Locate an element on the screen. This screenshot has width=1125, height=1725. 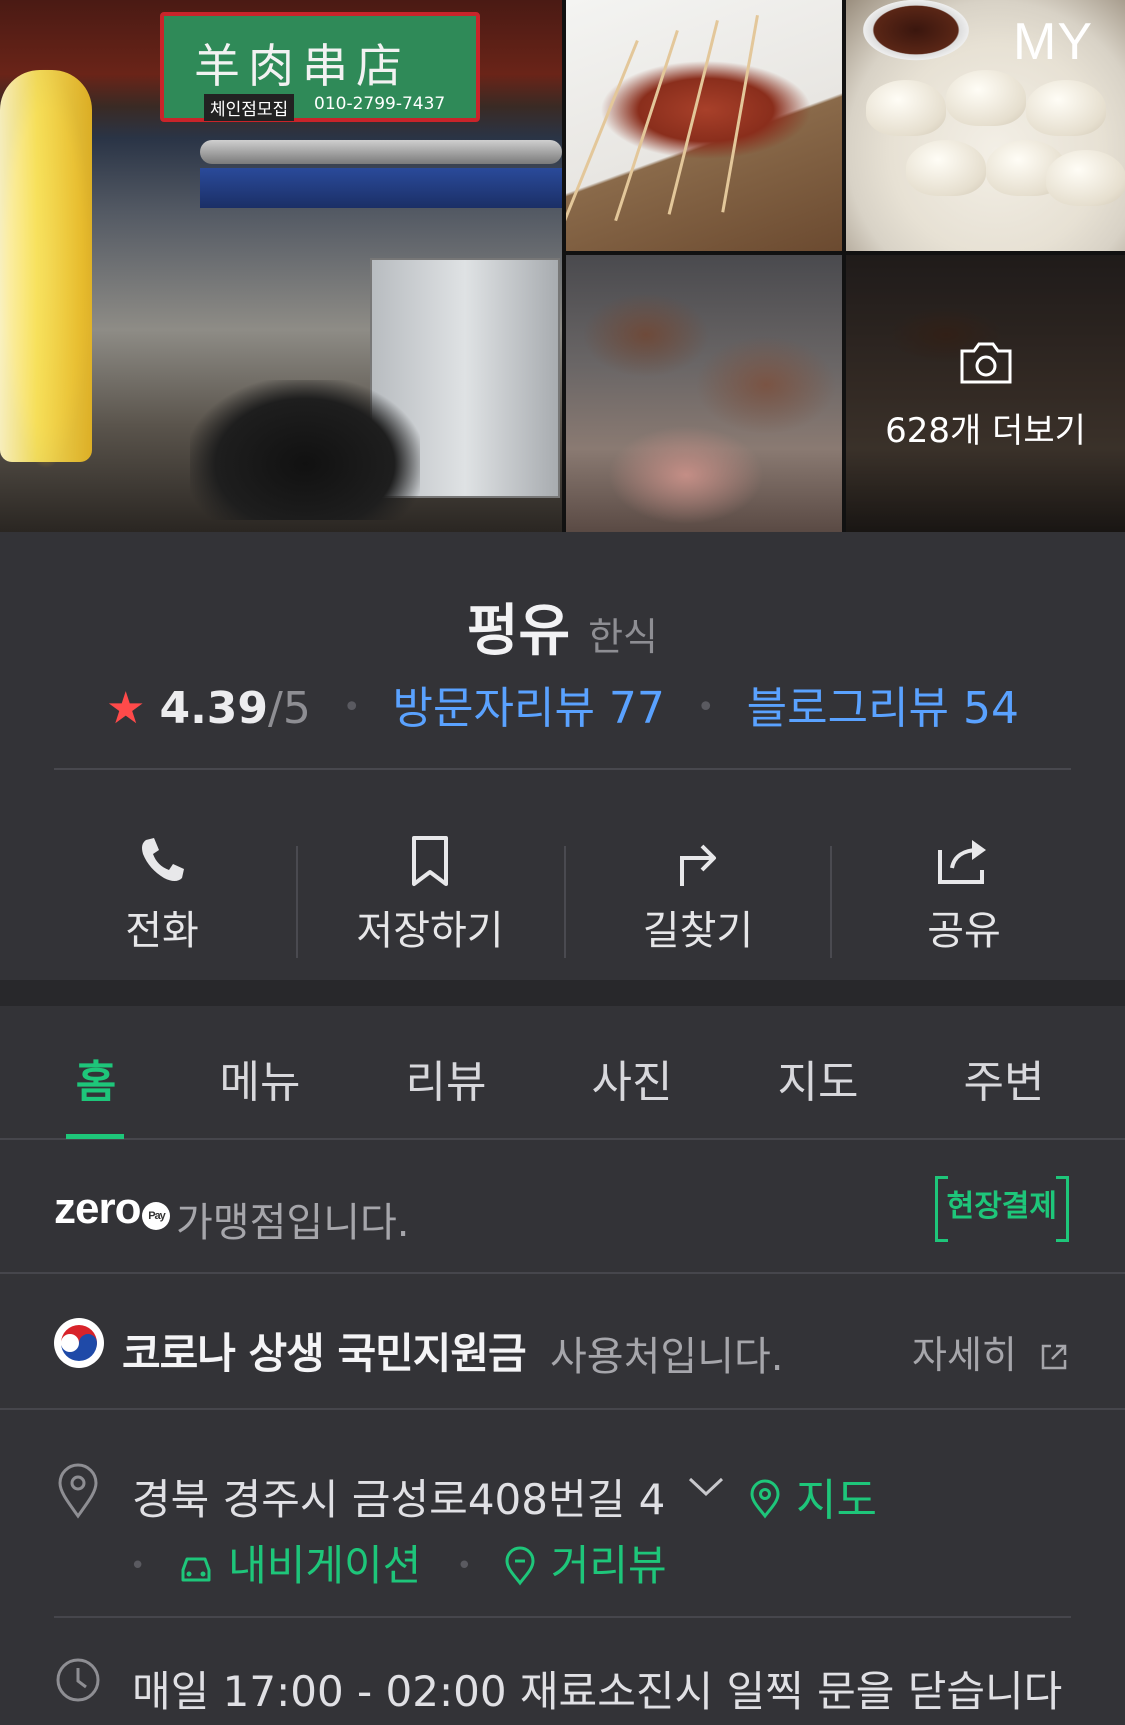
tab-review: 리뷰 is located at coordinates (446, 1078).